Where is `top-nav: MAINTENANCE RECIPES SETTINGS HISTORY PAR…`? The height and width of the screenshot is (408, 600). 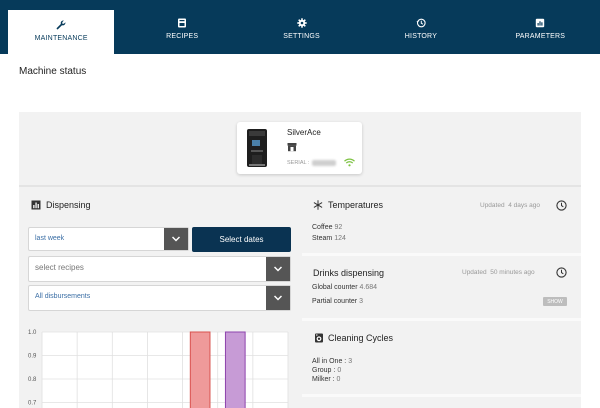
top-nav: MAINTENANCE RECIPES SETTINGS HISTORY PAR… is located at coordinates (300, 27).